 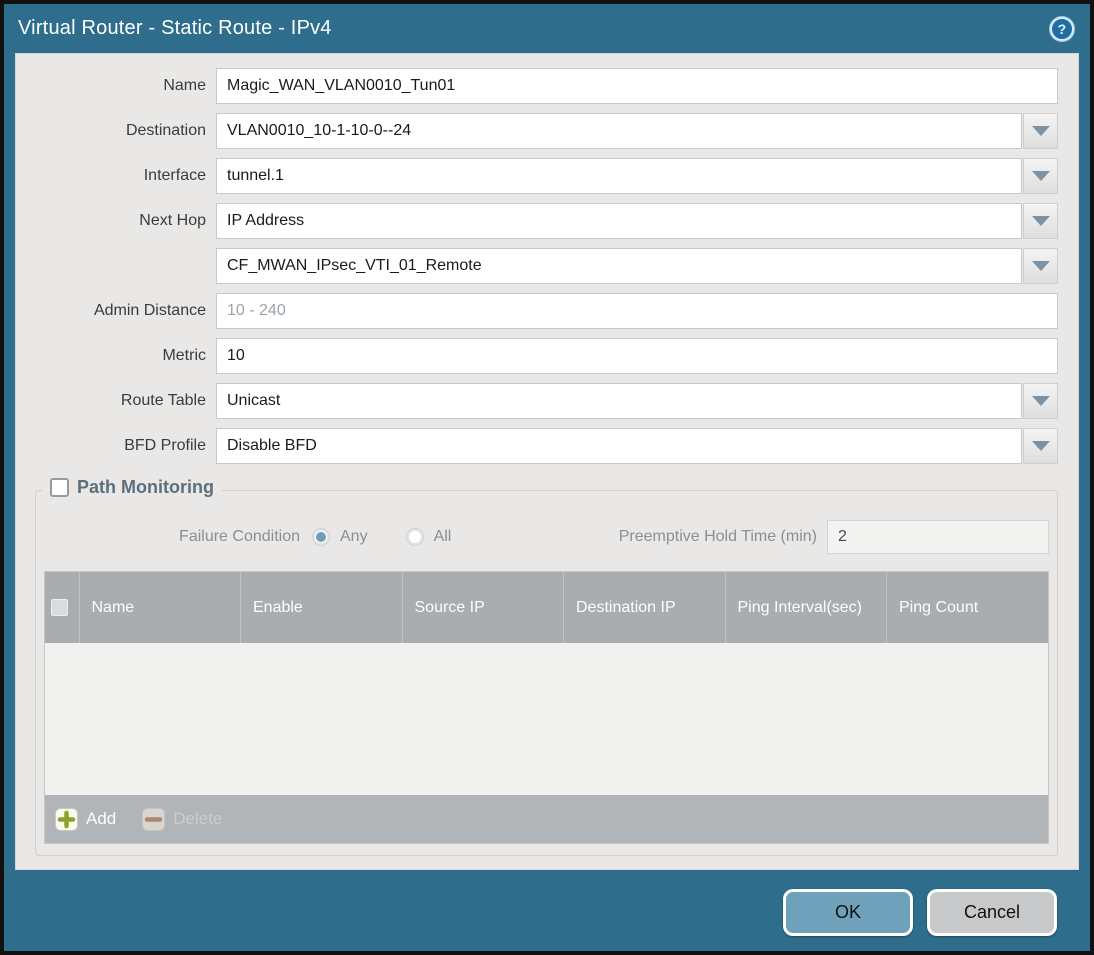 I want to click on destination-input, so click(x=619, y=131).